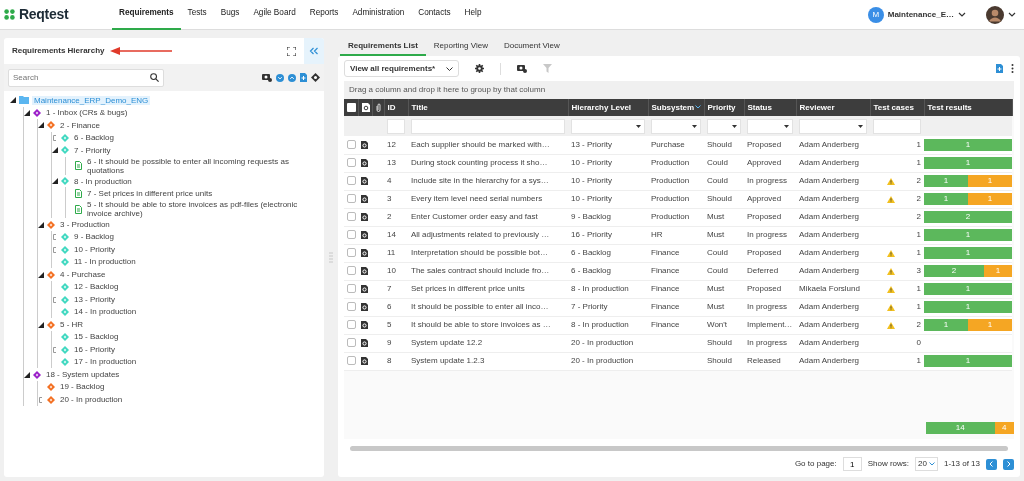 The height and width of the screenshot is (481, 1024). Describe the element at coordinates (274, 15) in the screenshot. I see `nav-tab: Agile Board` at that location.